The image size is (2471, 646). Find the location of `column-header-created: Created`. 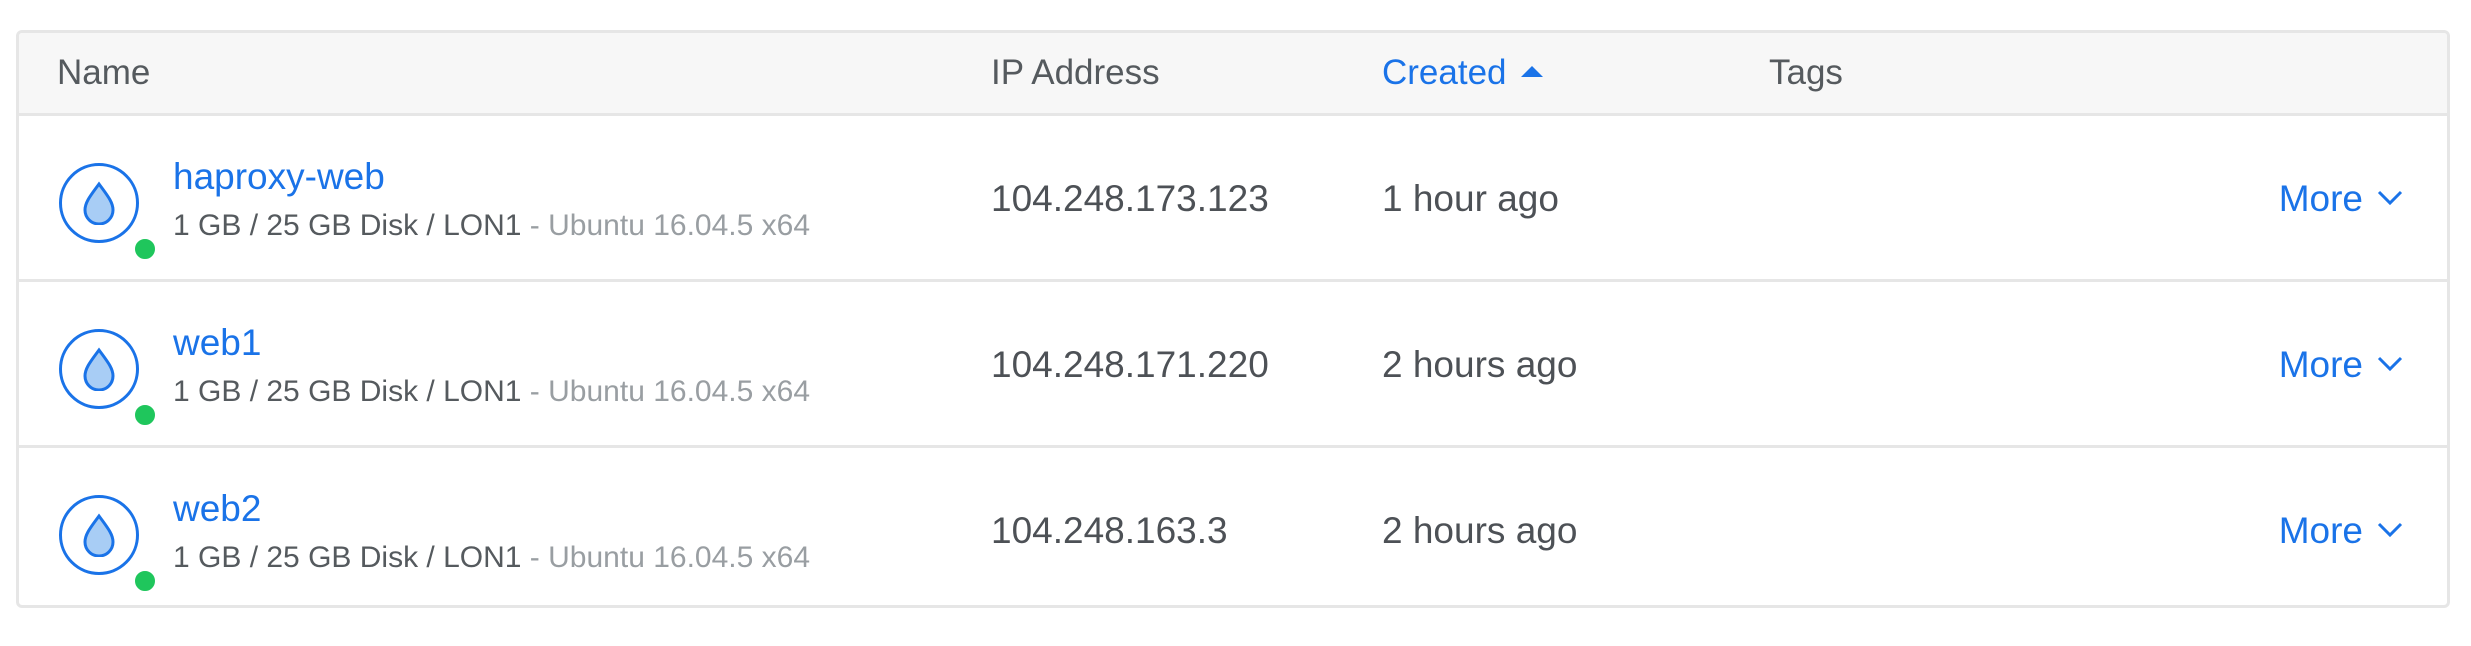

column-header-created: Created is located at coordinates (1462, 73).